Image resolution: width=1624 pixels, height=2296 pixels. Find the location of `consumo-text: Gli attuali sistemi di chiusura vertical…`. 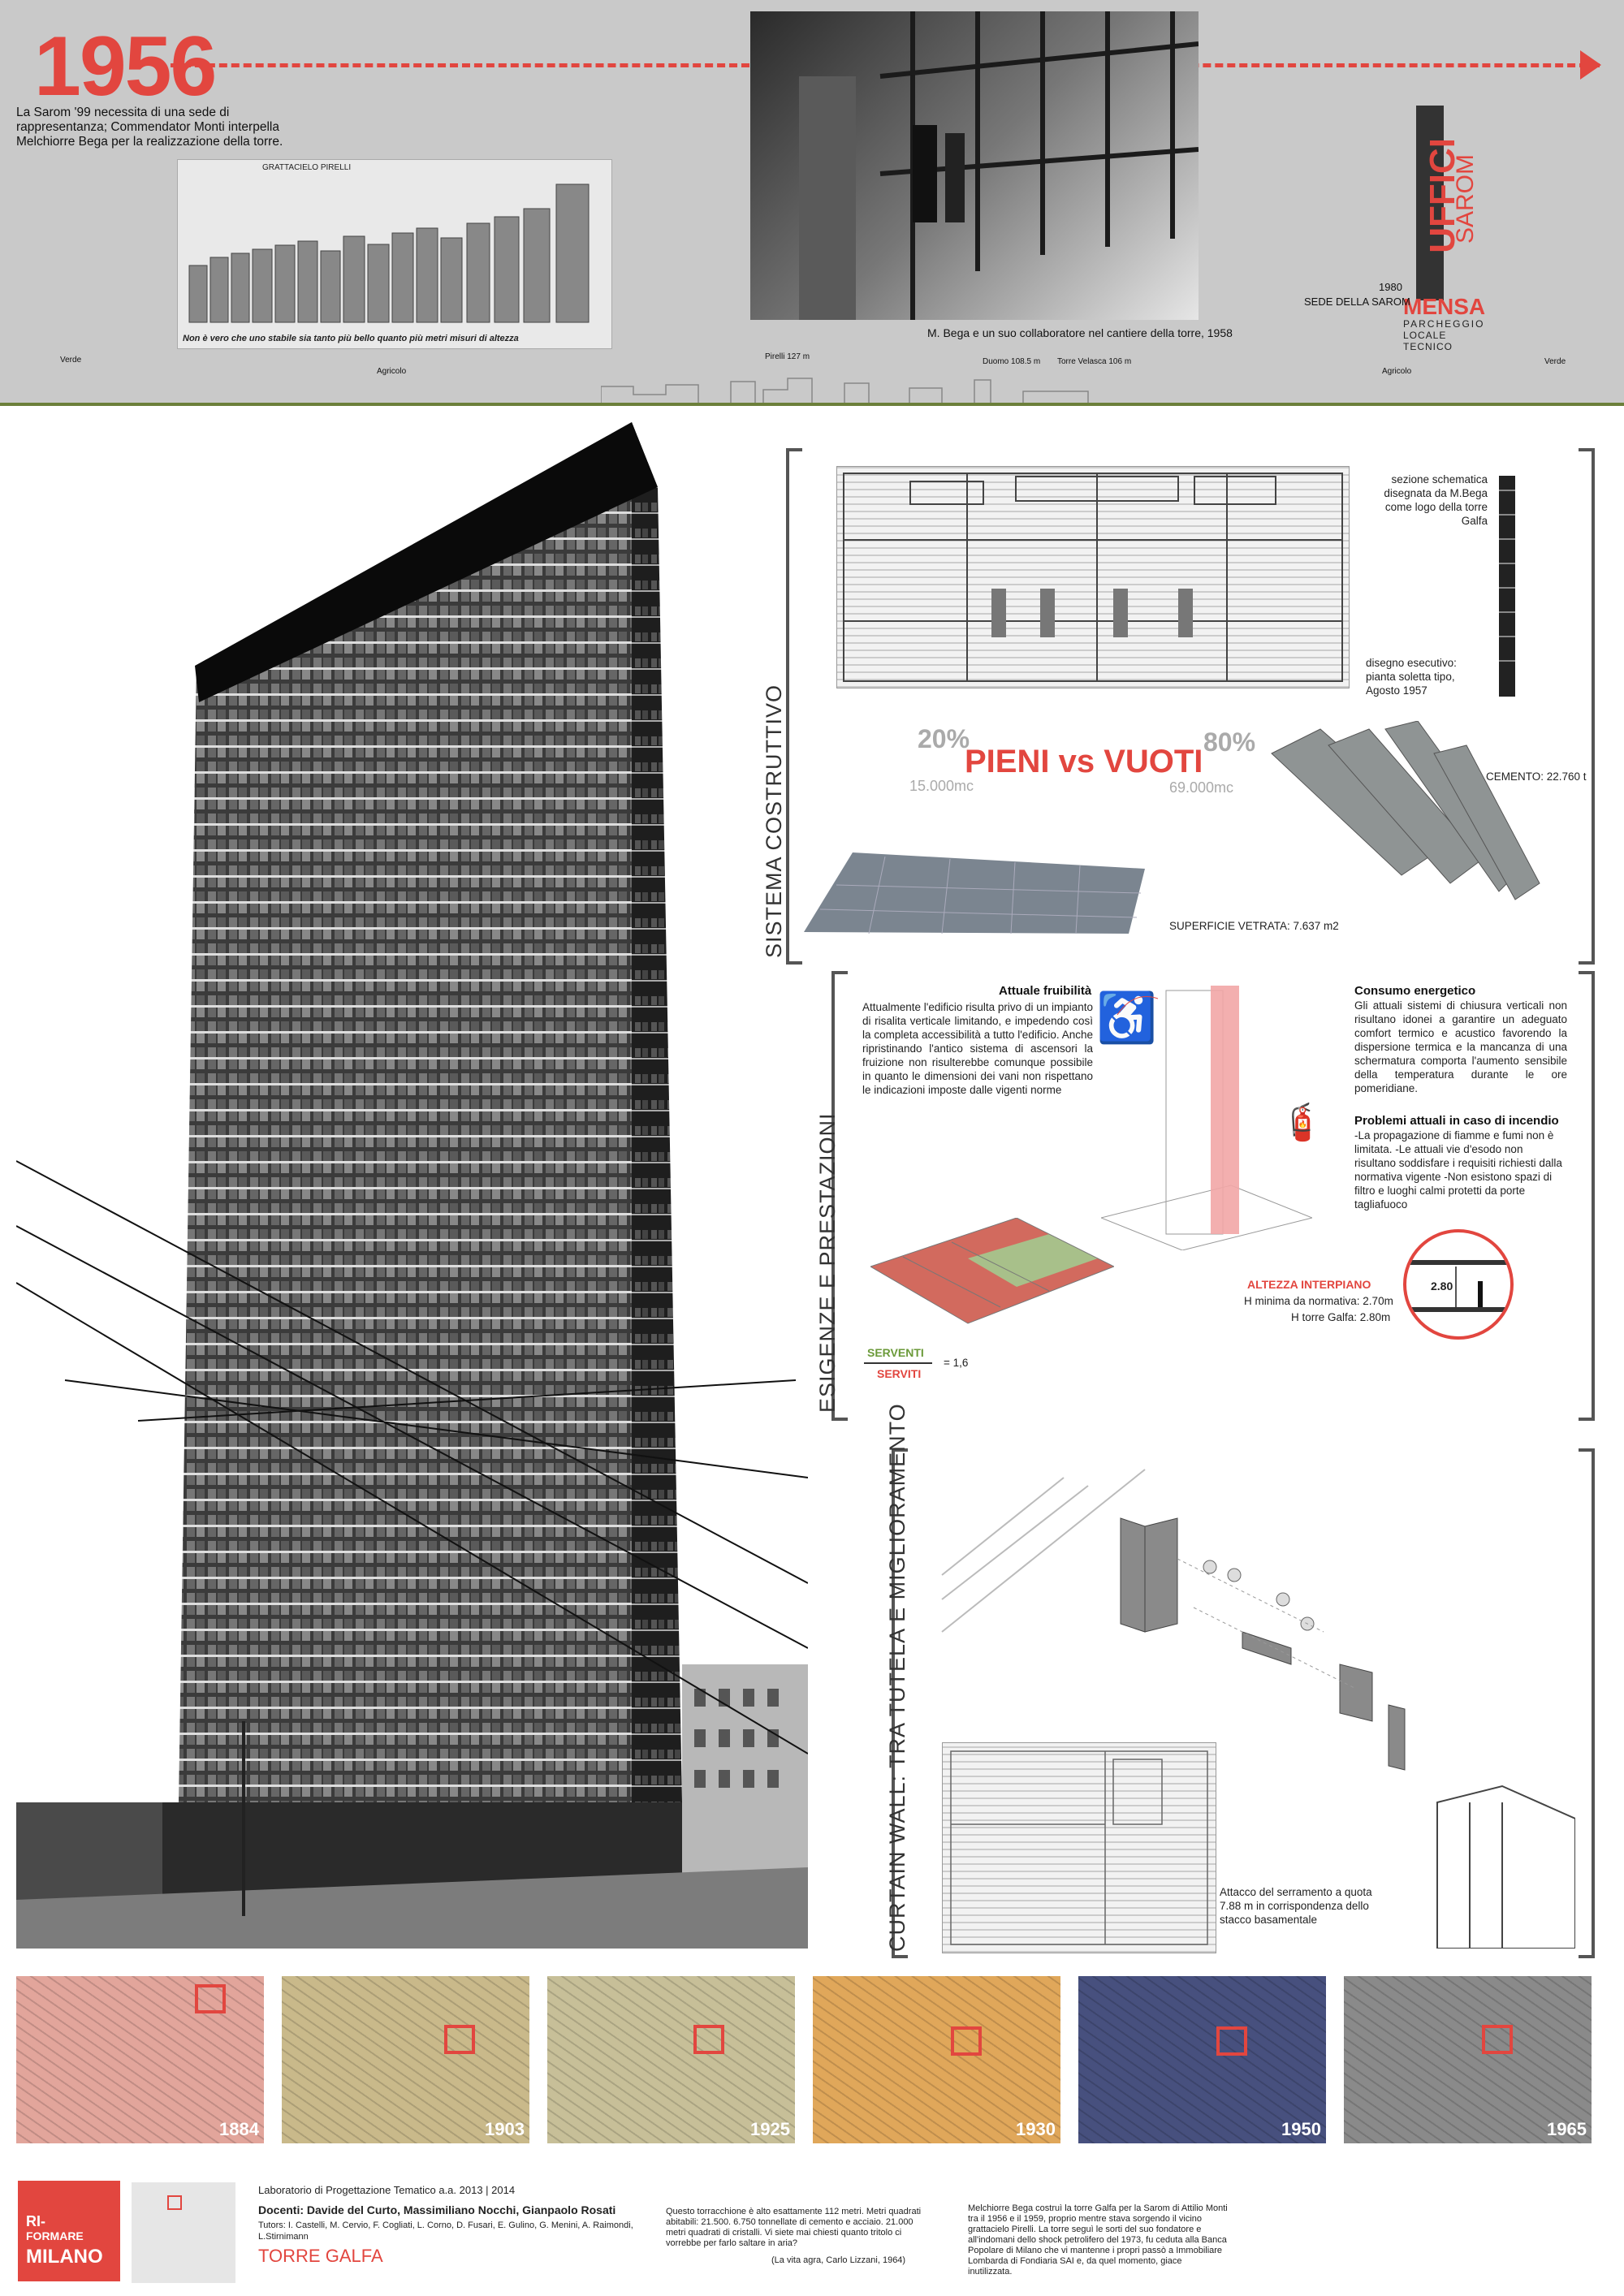

consumo-text: Gli attuali sistemi di chiusura vertical… is located at coordinates (1461, 1046).